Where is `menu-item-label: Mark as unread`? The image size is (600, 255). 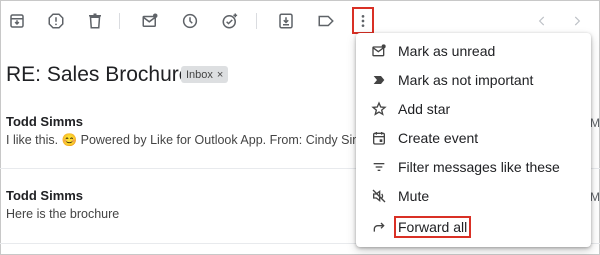
menu-item-label: Mark as unread is located at coordinates (447, 51).